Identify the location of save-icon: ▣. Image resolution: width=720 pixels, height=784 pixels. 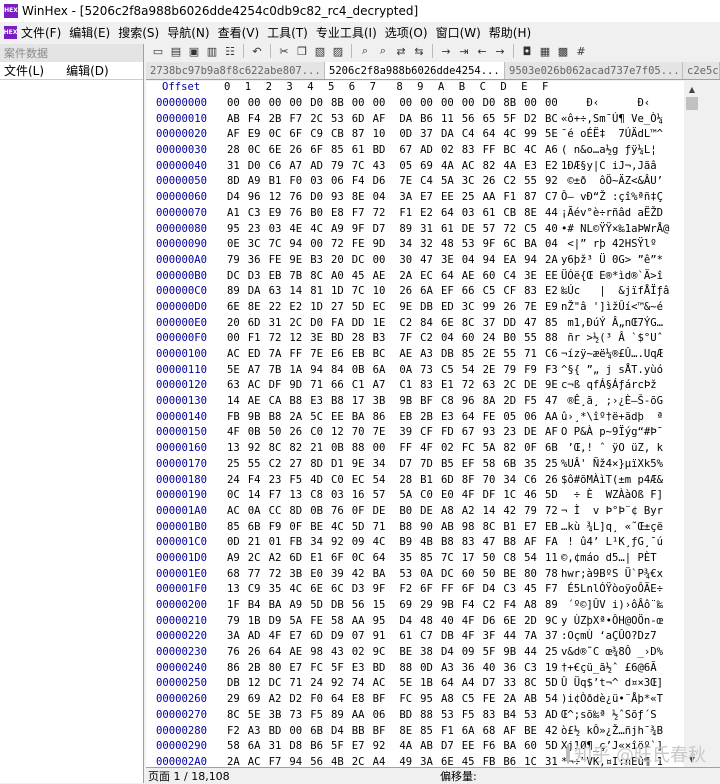
(194, 51).